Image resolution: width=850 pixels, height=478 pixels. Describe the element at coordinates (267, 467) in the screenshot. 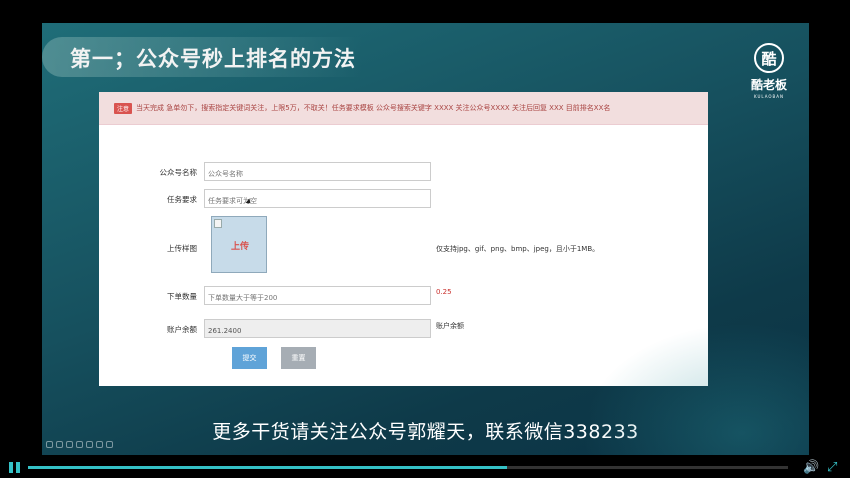

I see `progress-fill` at that location.